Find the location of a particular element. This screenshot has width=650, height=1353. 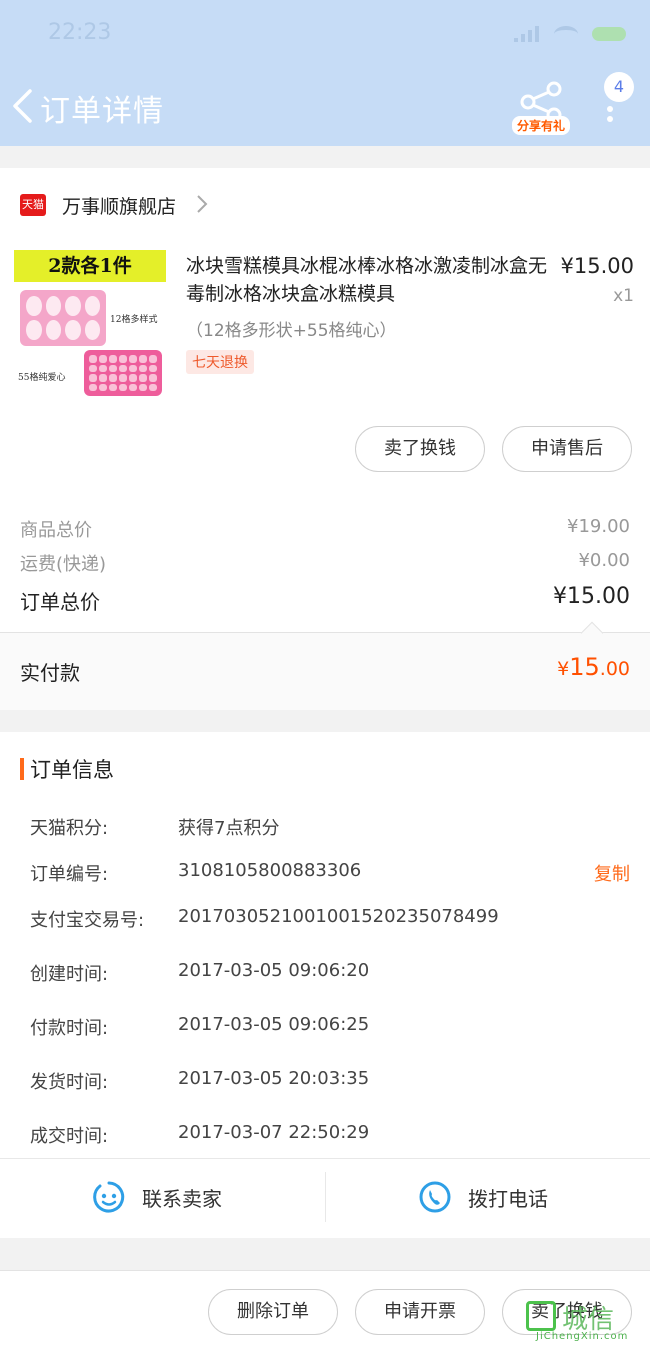

contact-seller-button: 联系卖家 is located at coordinates (157, 1197).